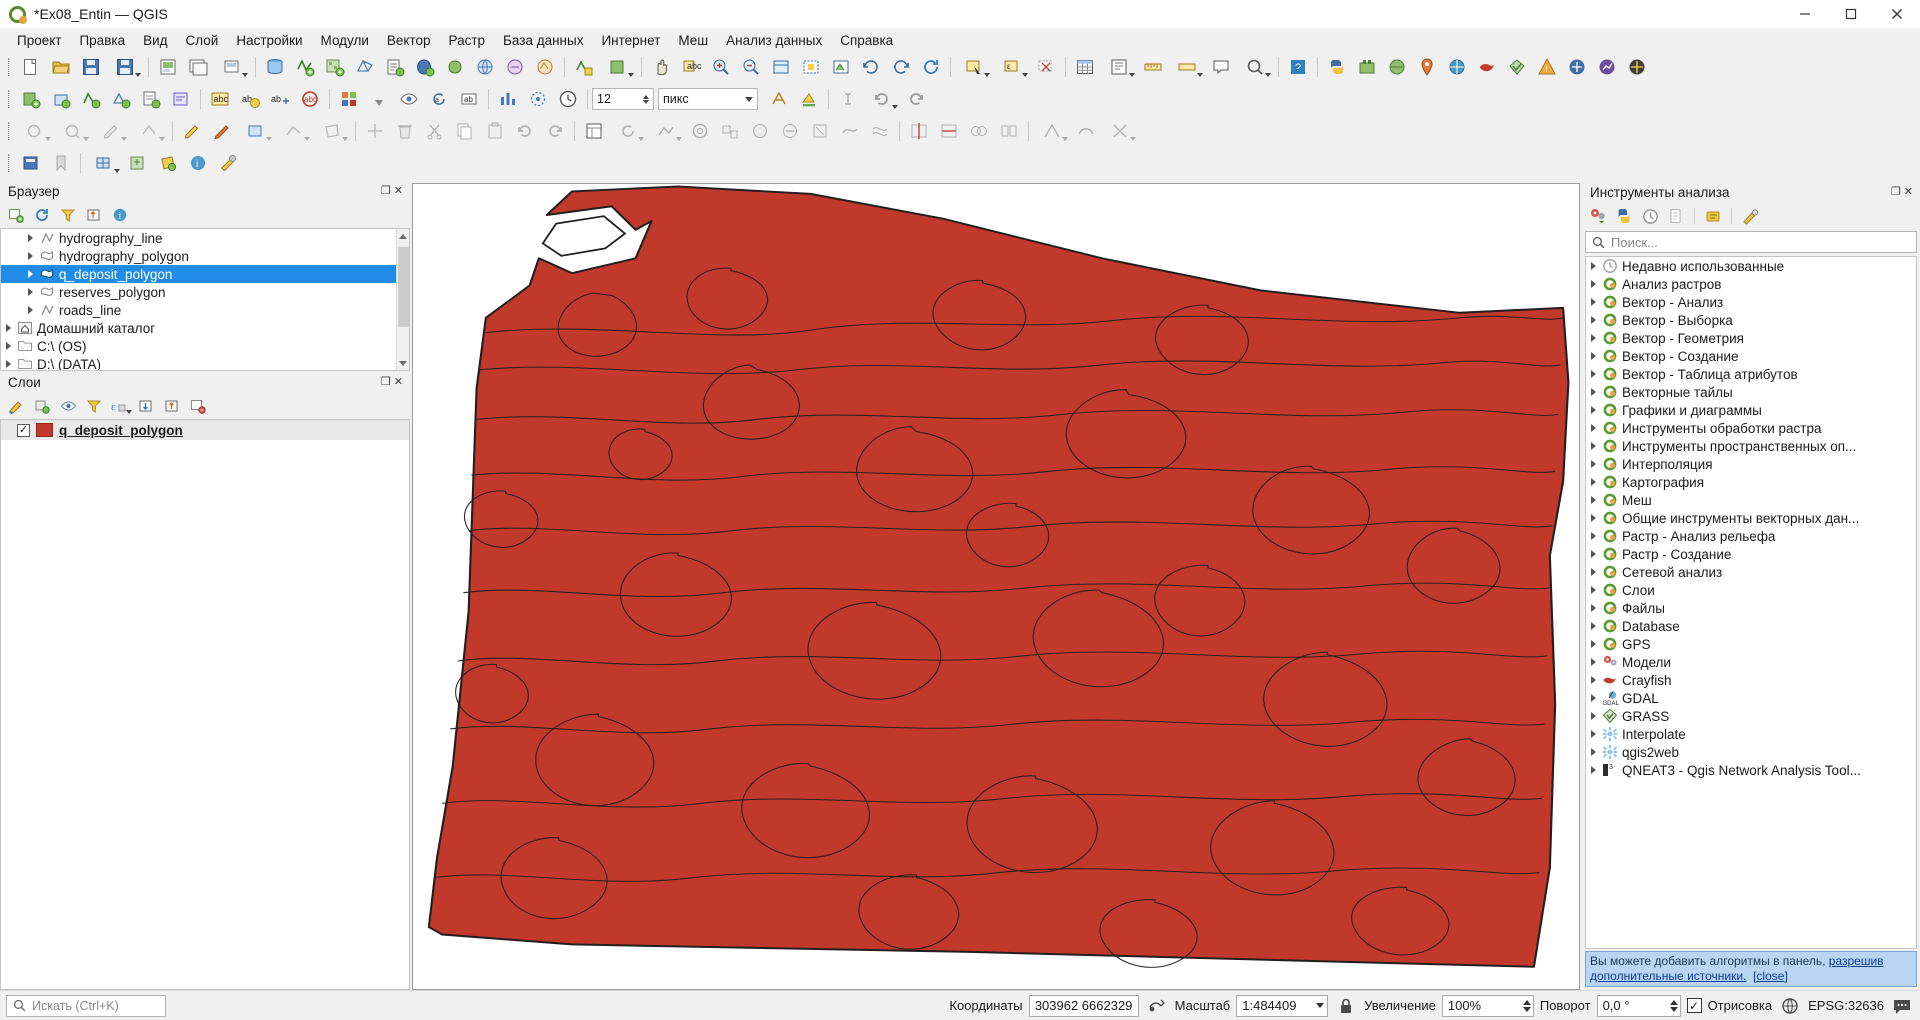  I want to click on plugin-manager-button, so click(1367, 67).